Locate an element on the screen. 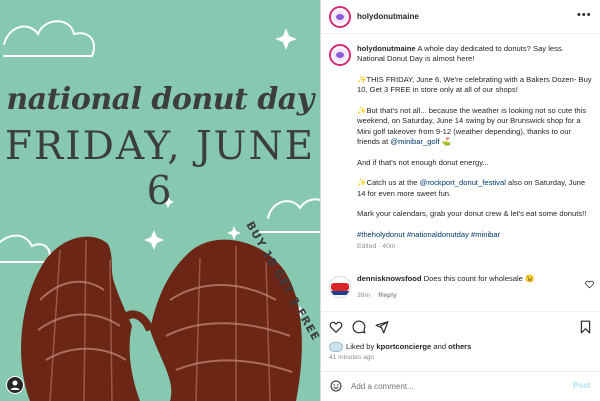  mention-minibar-golf: @minibar_golf is located at coordinates (414, 141).